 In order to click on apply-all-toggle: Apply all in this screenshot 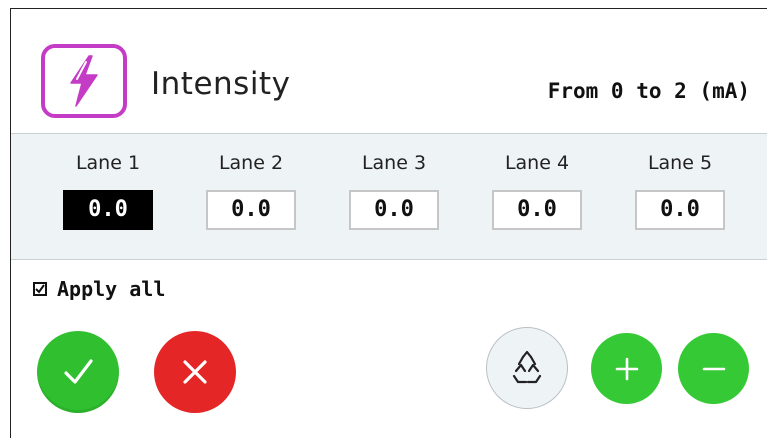, I will do `click(99, 289)`.